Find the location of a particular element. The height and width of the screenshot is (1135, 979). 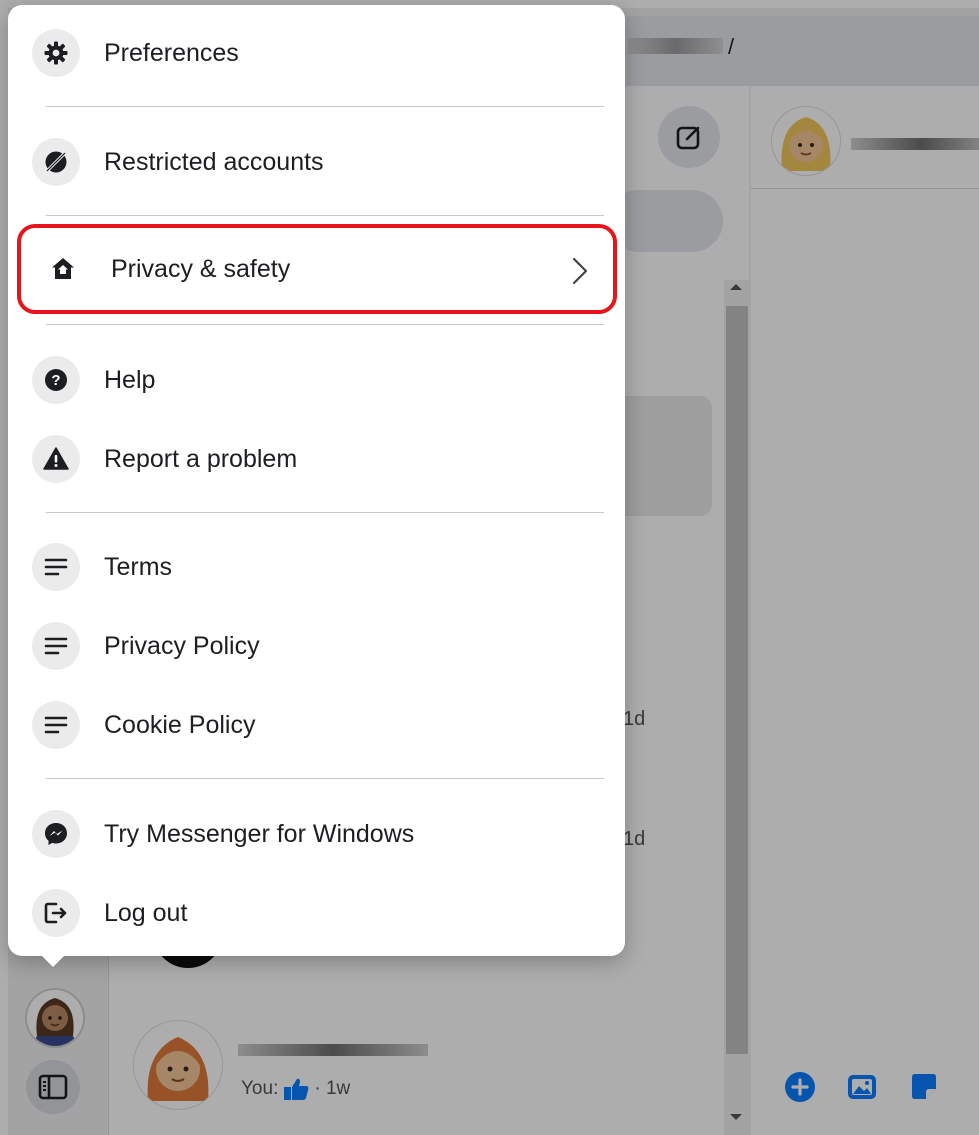

restricted-icon is located at coordinates (56, 162).